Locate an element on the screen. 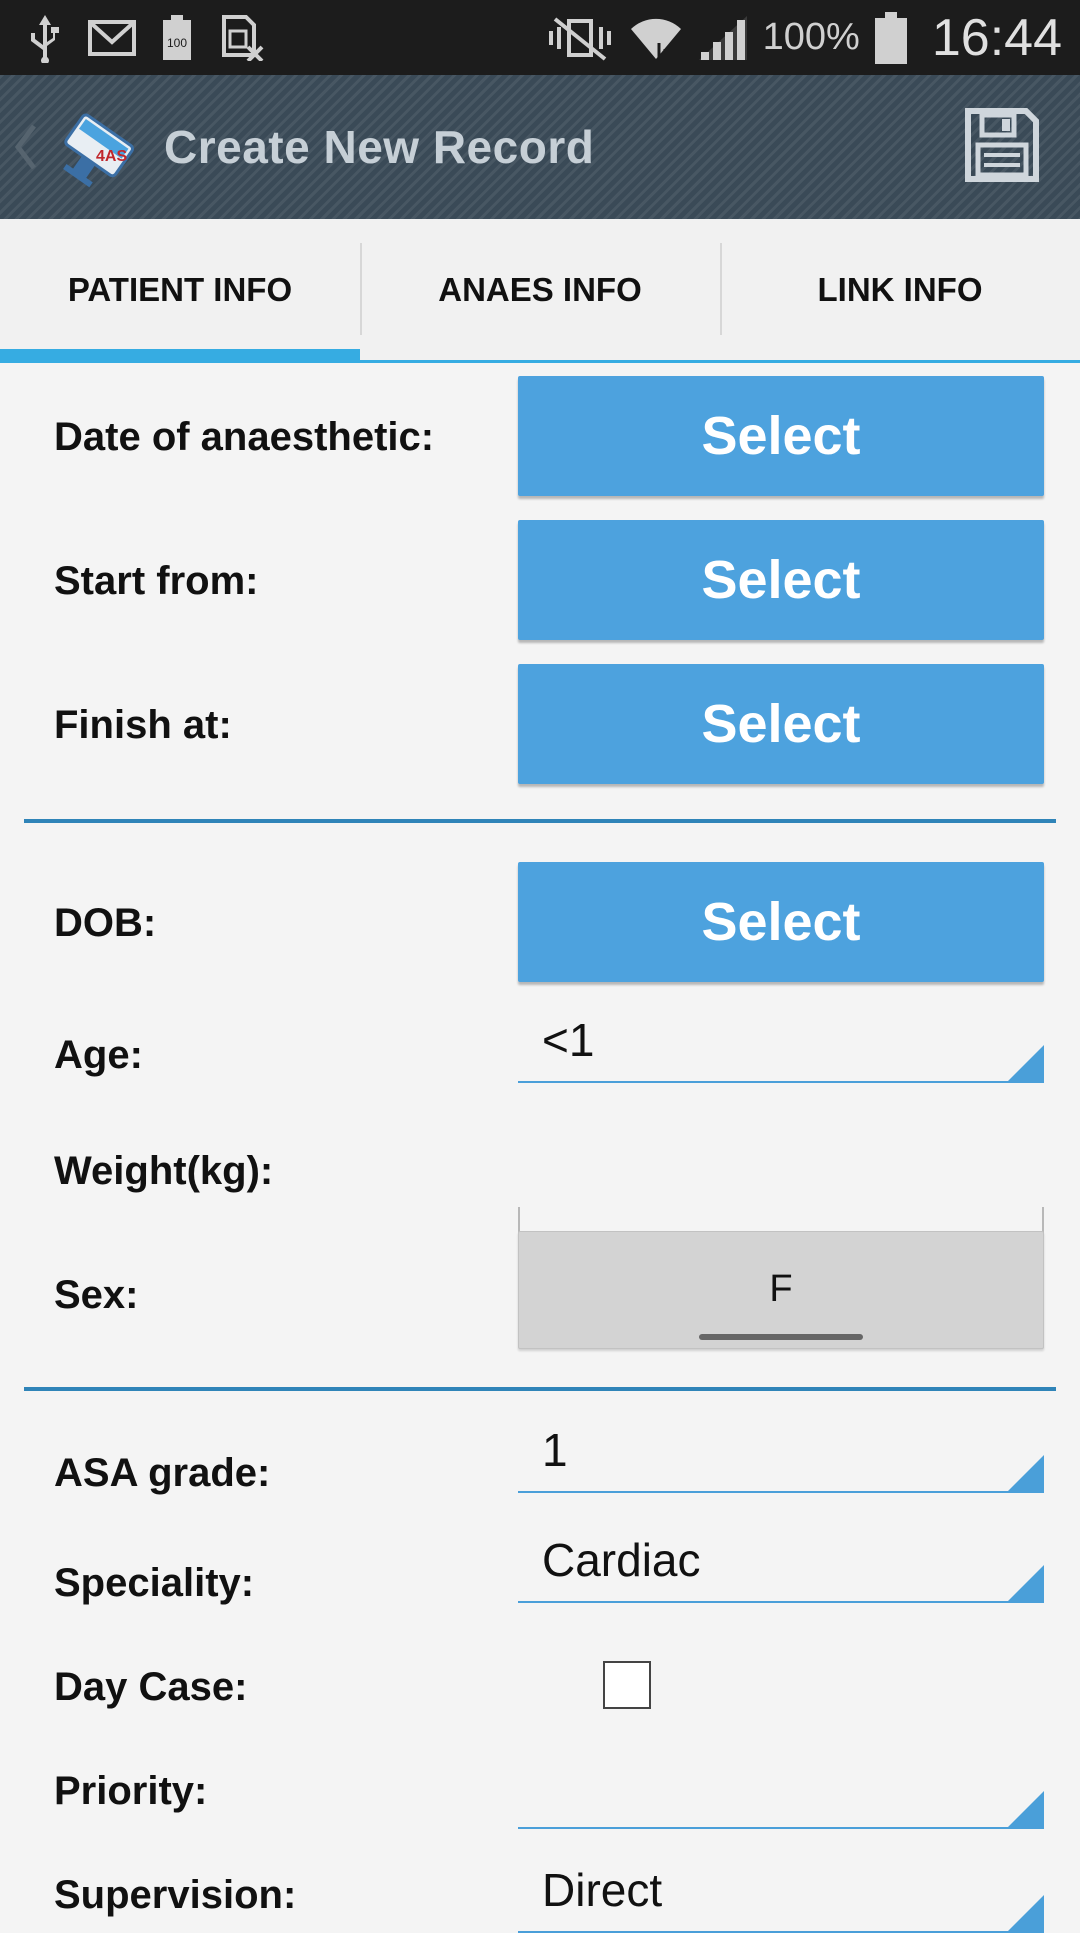  tab-bar: PATIENT INFO ANAES INFO LINK INFO is located at coordinates (540, 291).